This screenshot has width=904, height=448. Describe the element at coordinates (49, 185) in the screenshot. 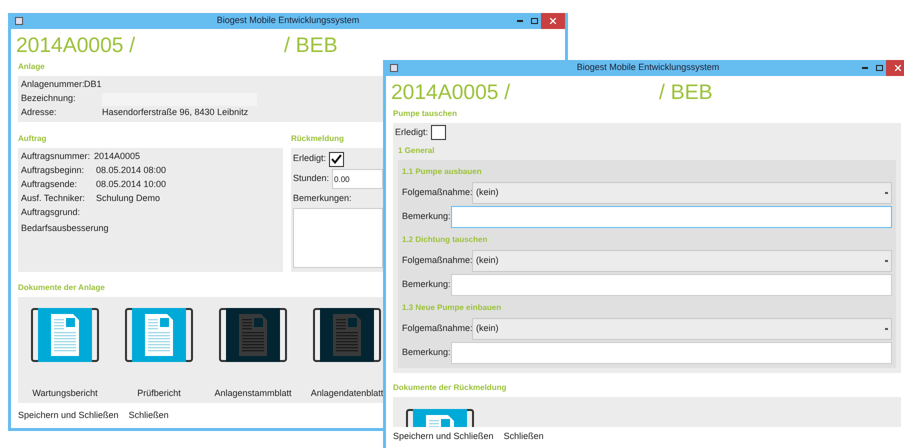

I see `field-label: Auftragsende:` at that location.